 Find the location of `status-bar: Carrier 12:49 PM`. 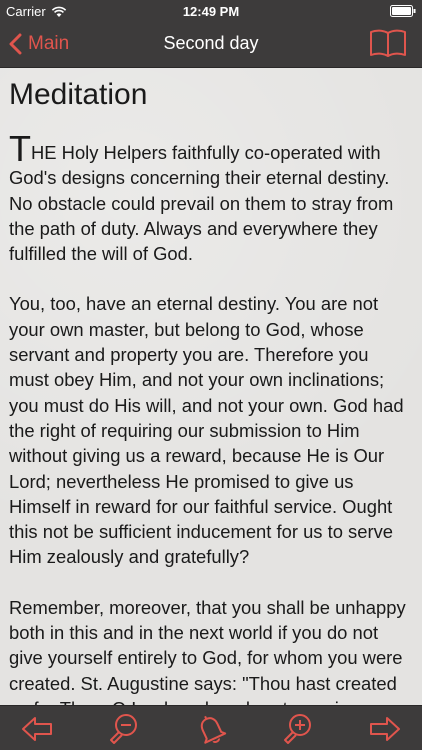

status-bar: Carrier 12:49 PM is located at coordinates (211, 11).